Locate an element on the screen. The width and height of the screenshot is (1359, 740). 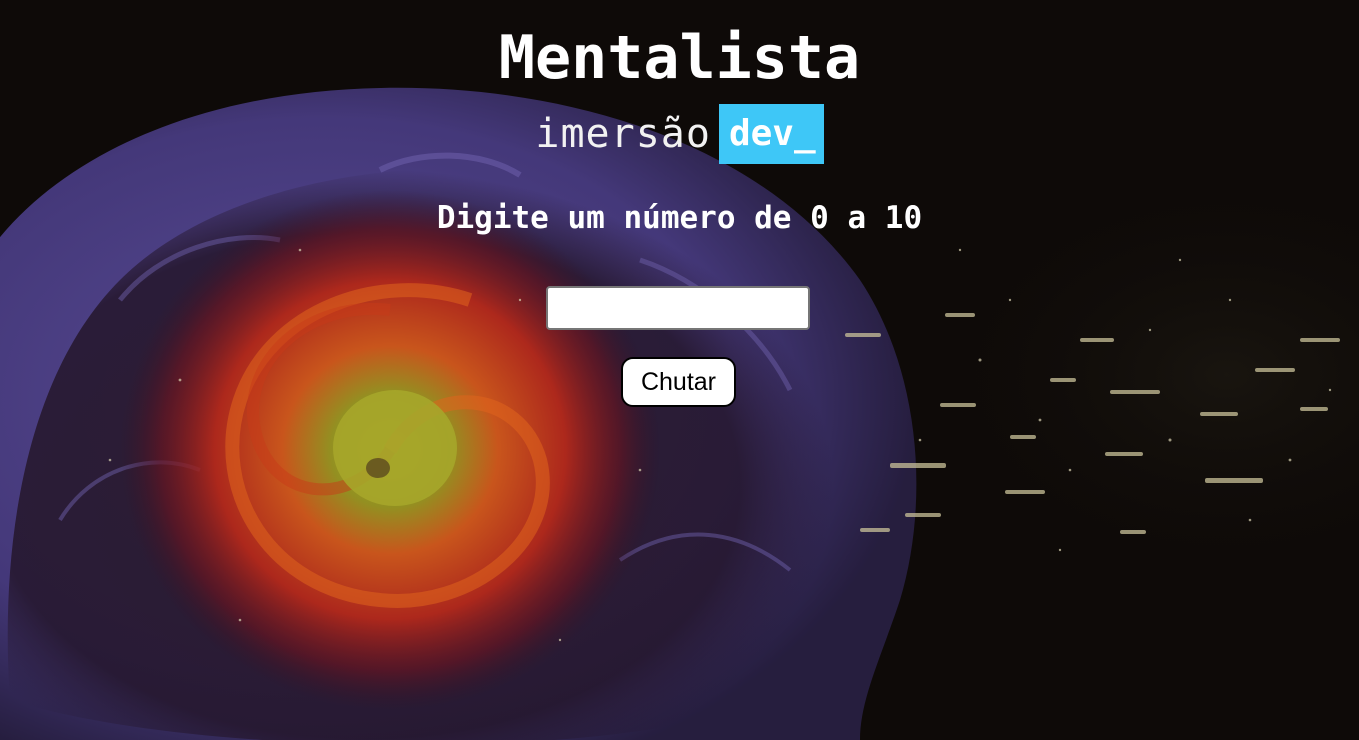
guess-instructions: Digite um número de 0 a 10 is located at coordinates (679, 218).